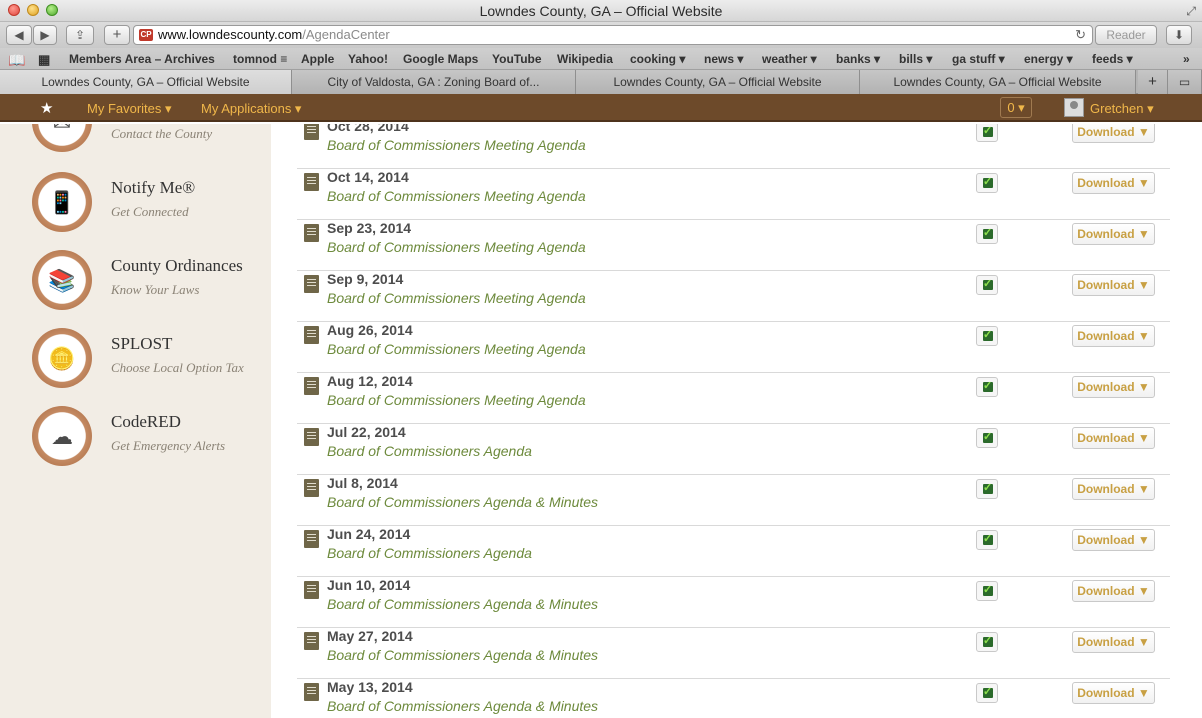  Describe the element at coordinates (858, 59) in the screenshot. I see `bookmark-folder: banks ▾` at that location.